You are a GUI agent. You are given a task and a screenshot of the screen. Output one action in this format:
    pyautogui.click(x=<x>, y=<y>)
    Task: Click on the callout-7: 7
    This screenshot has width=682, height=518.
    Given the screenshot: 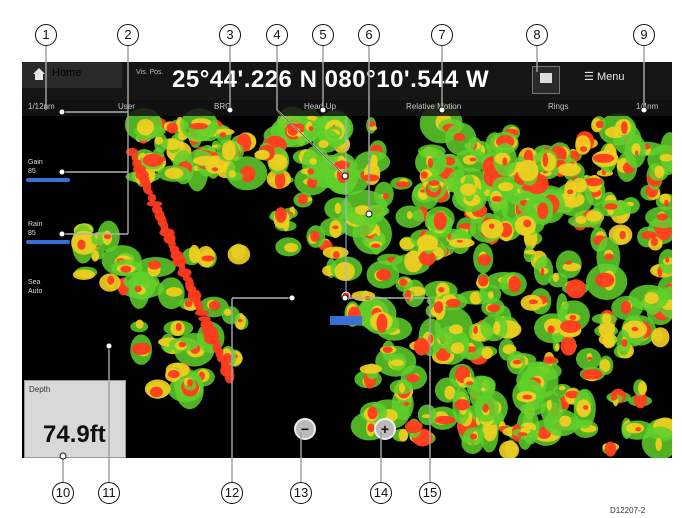 What is the action you would take?
    pyautogui.click(x=442, y=35)
    